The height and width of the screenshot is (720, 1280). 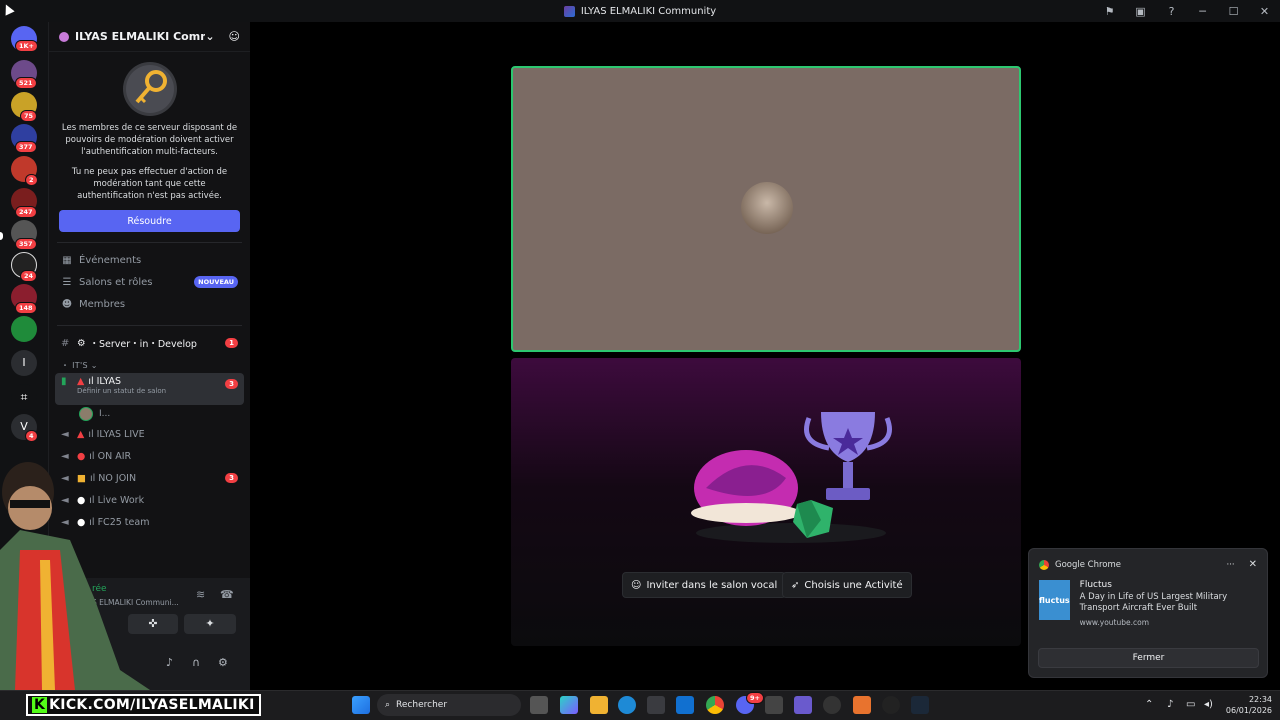 What do you see at coordinates (1208, 704) in the screenshot?
I see `volume-icon: ◂)` at bounding box center [1208, 704].